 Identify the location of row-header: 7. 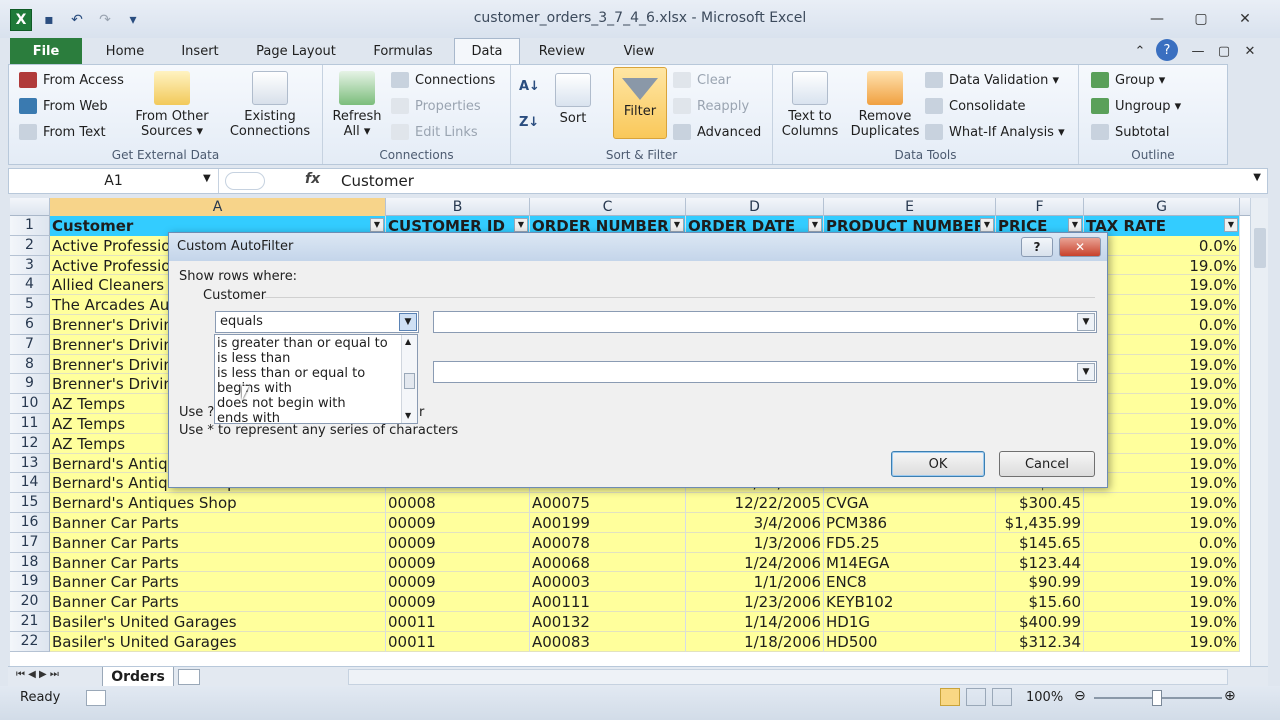
(30, 344).